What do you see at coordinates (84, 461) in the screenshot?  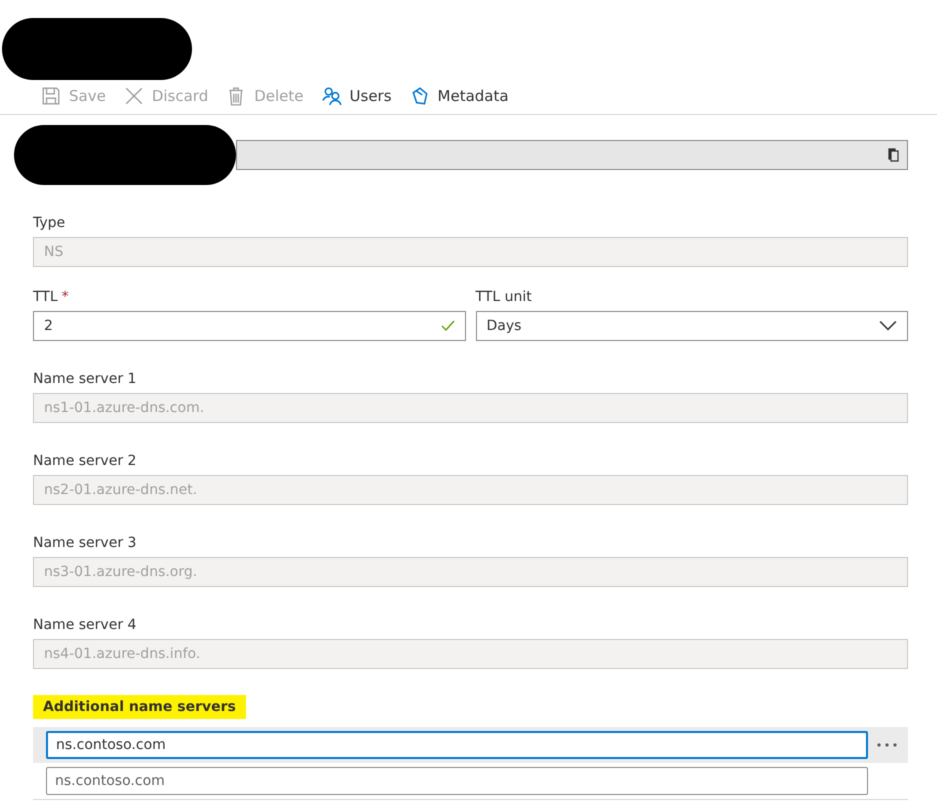 I see `field-label: Name server 2` at bounding box center [84, 461].